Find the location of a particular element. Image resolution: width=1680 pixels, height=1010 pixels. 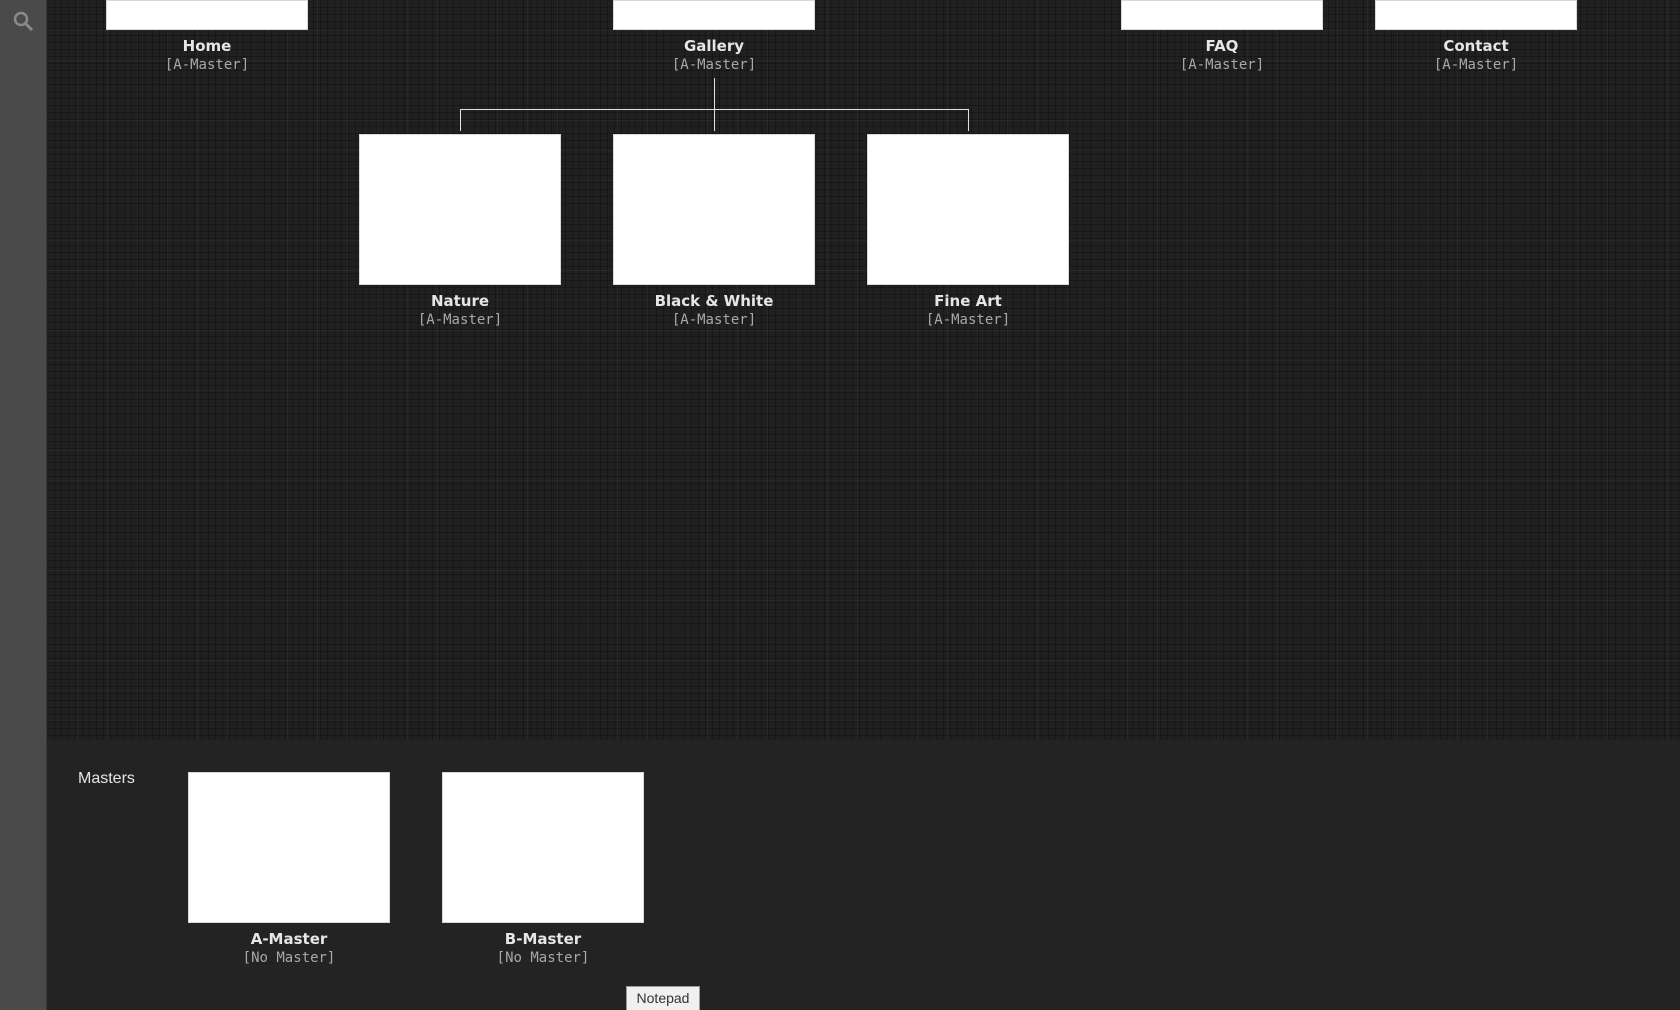

connector-gallery-stem is located at coordinates (714, 93).